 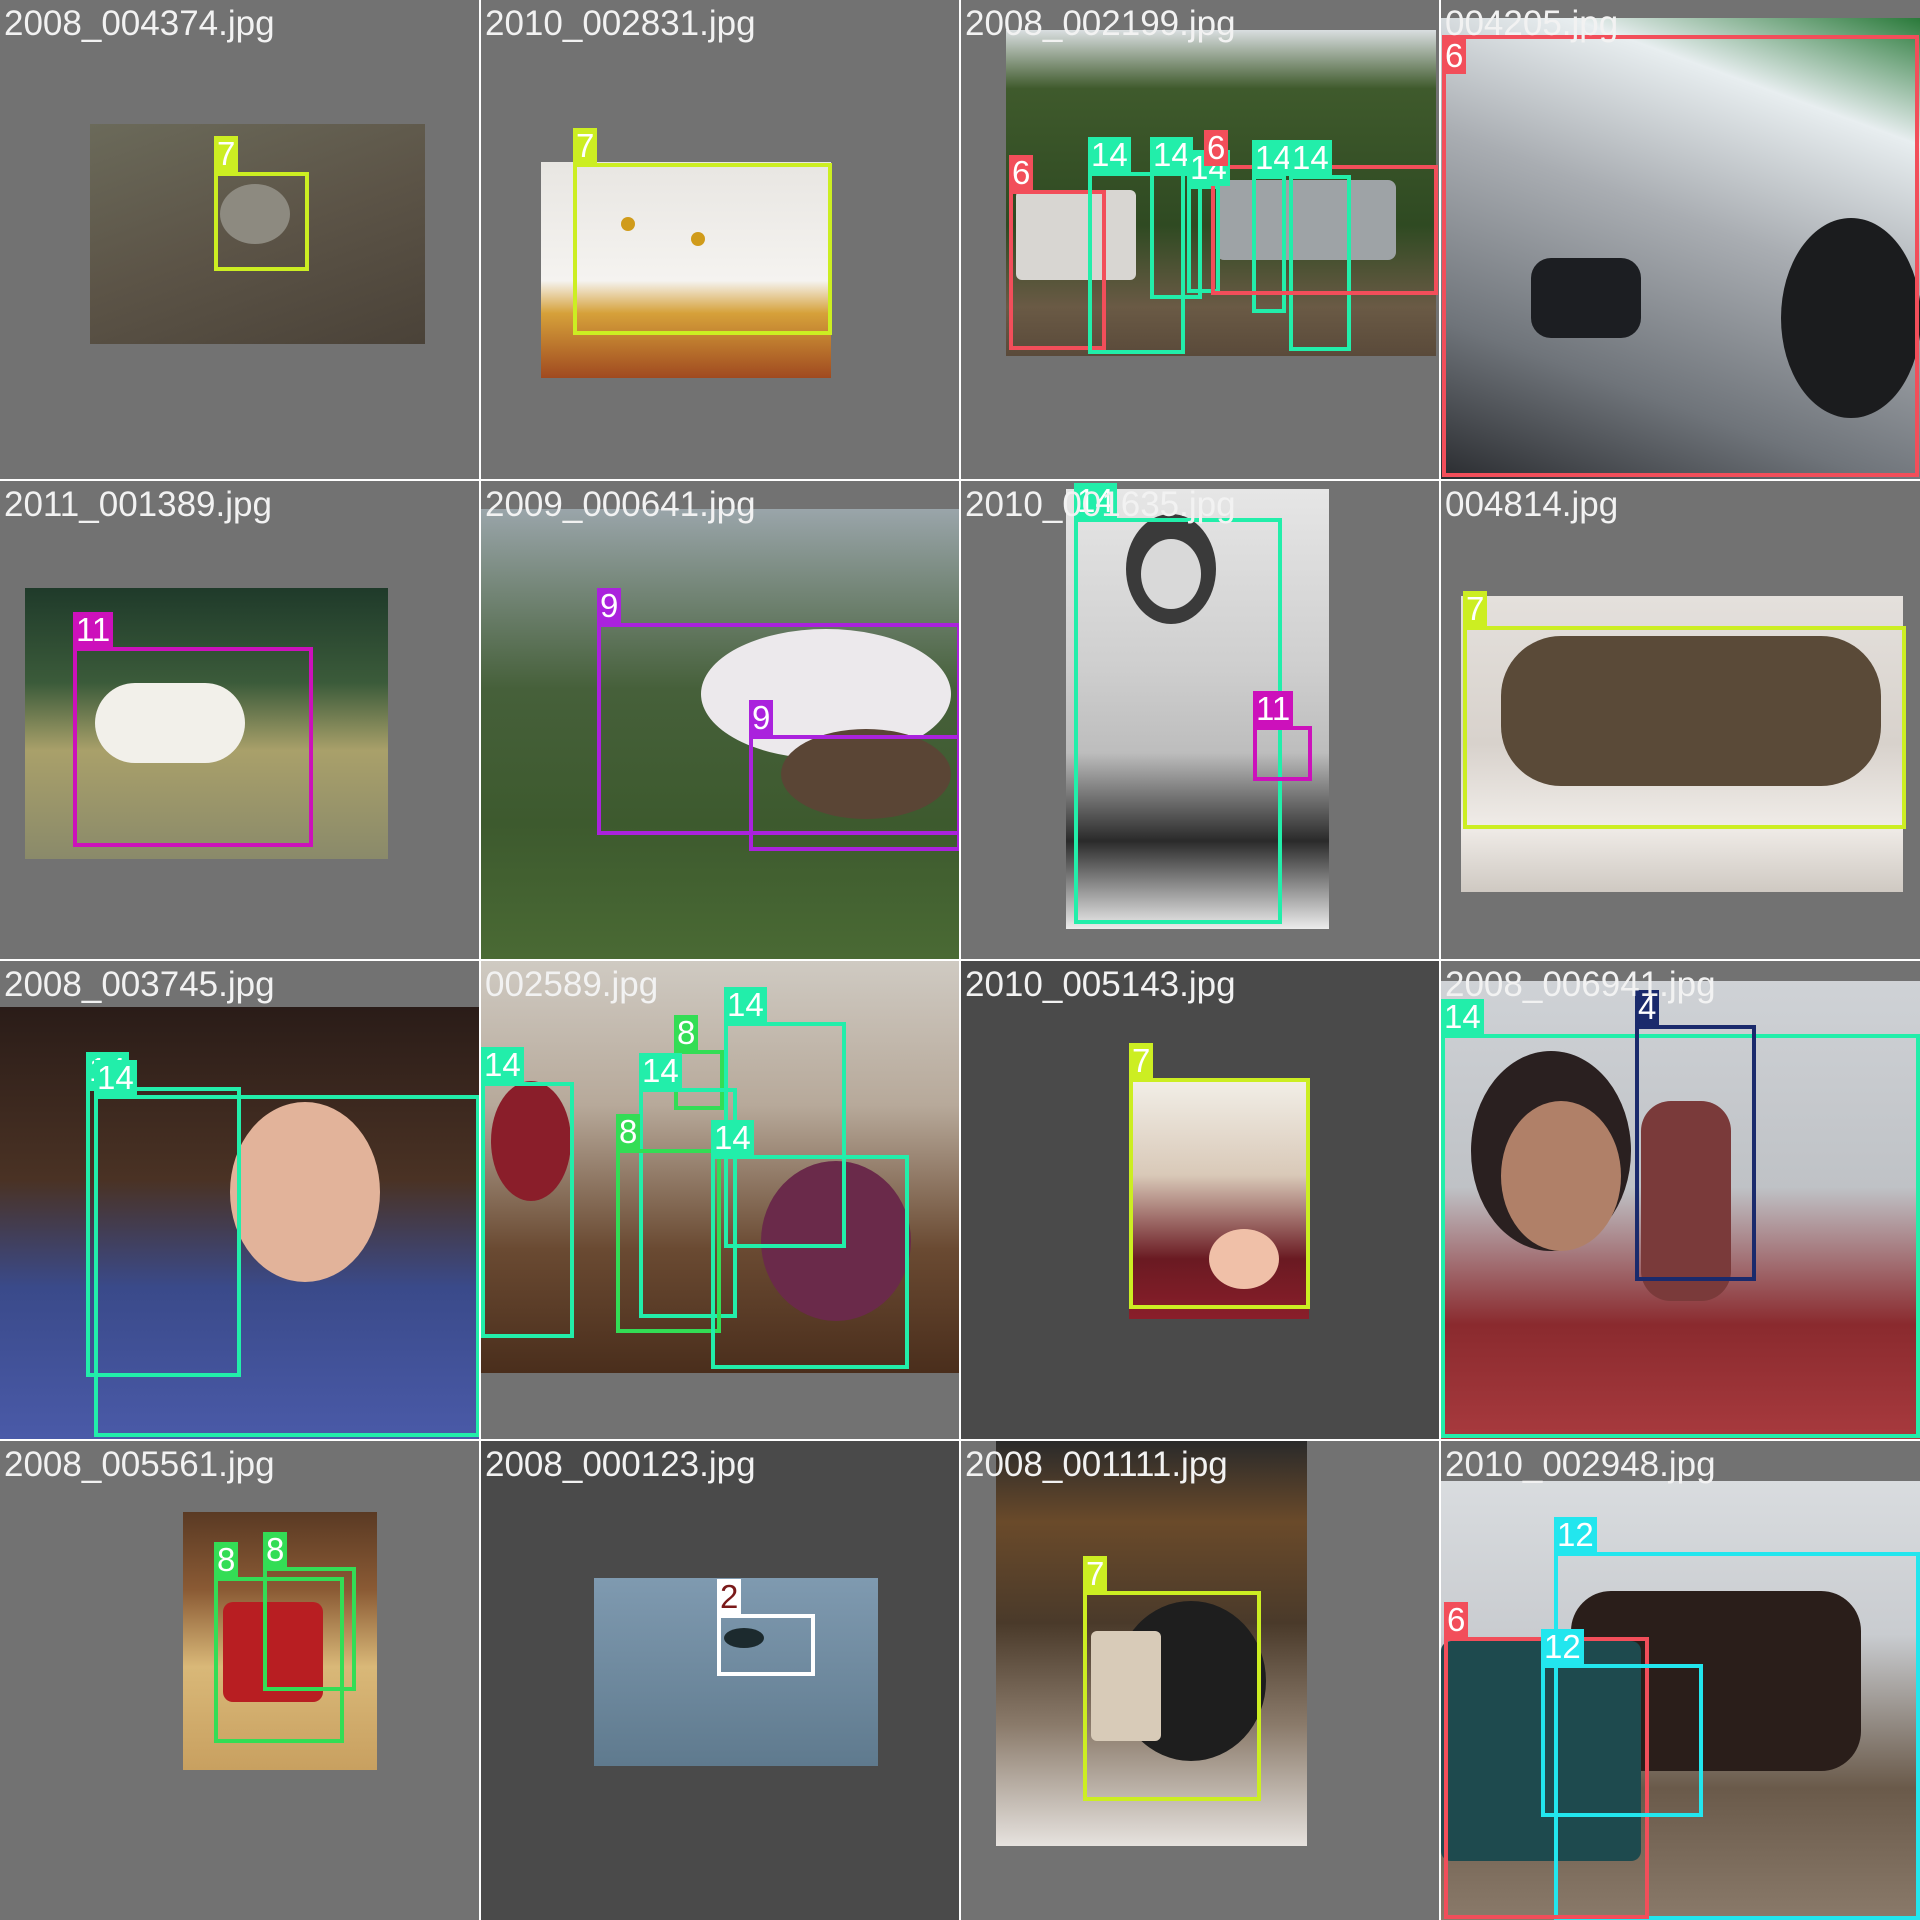 What do you see at coordinates (1100, 504) in the screenshot?
I see `tile-filename: 2010_001635.jpg` at bounding box center [1100, 504].